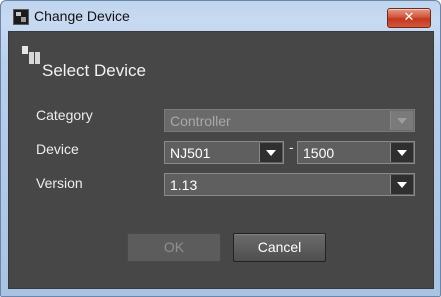 This screenshot has height=297, width=441. I want to click on app-icon, so click(21, 17).